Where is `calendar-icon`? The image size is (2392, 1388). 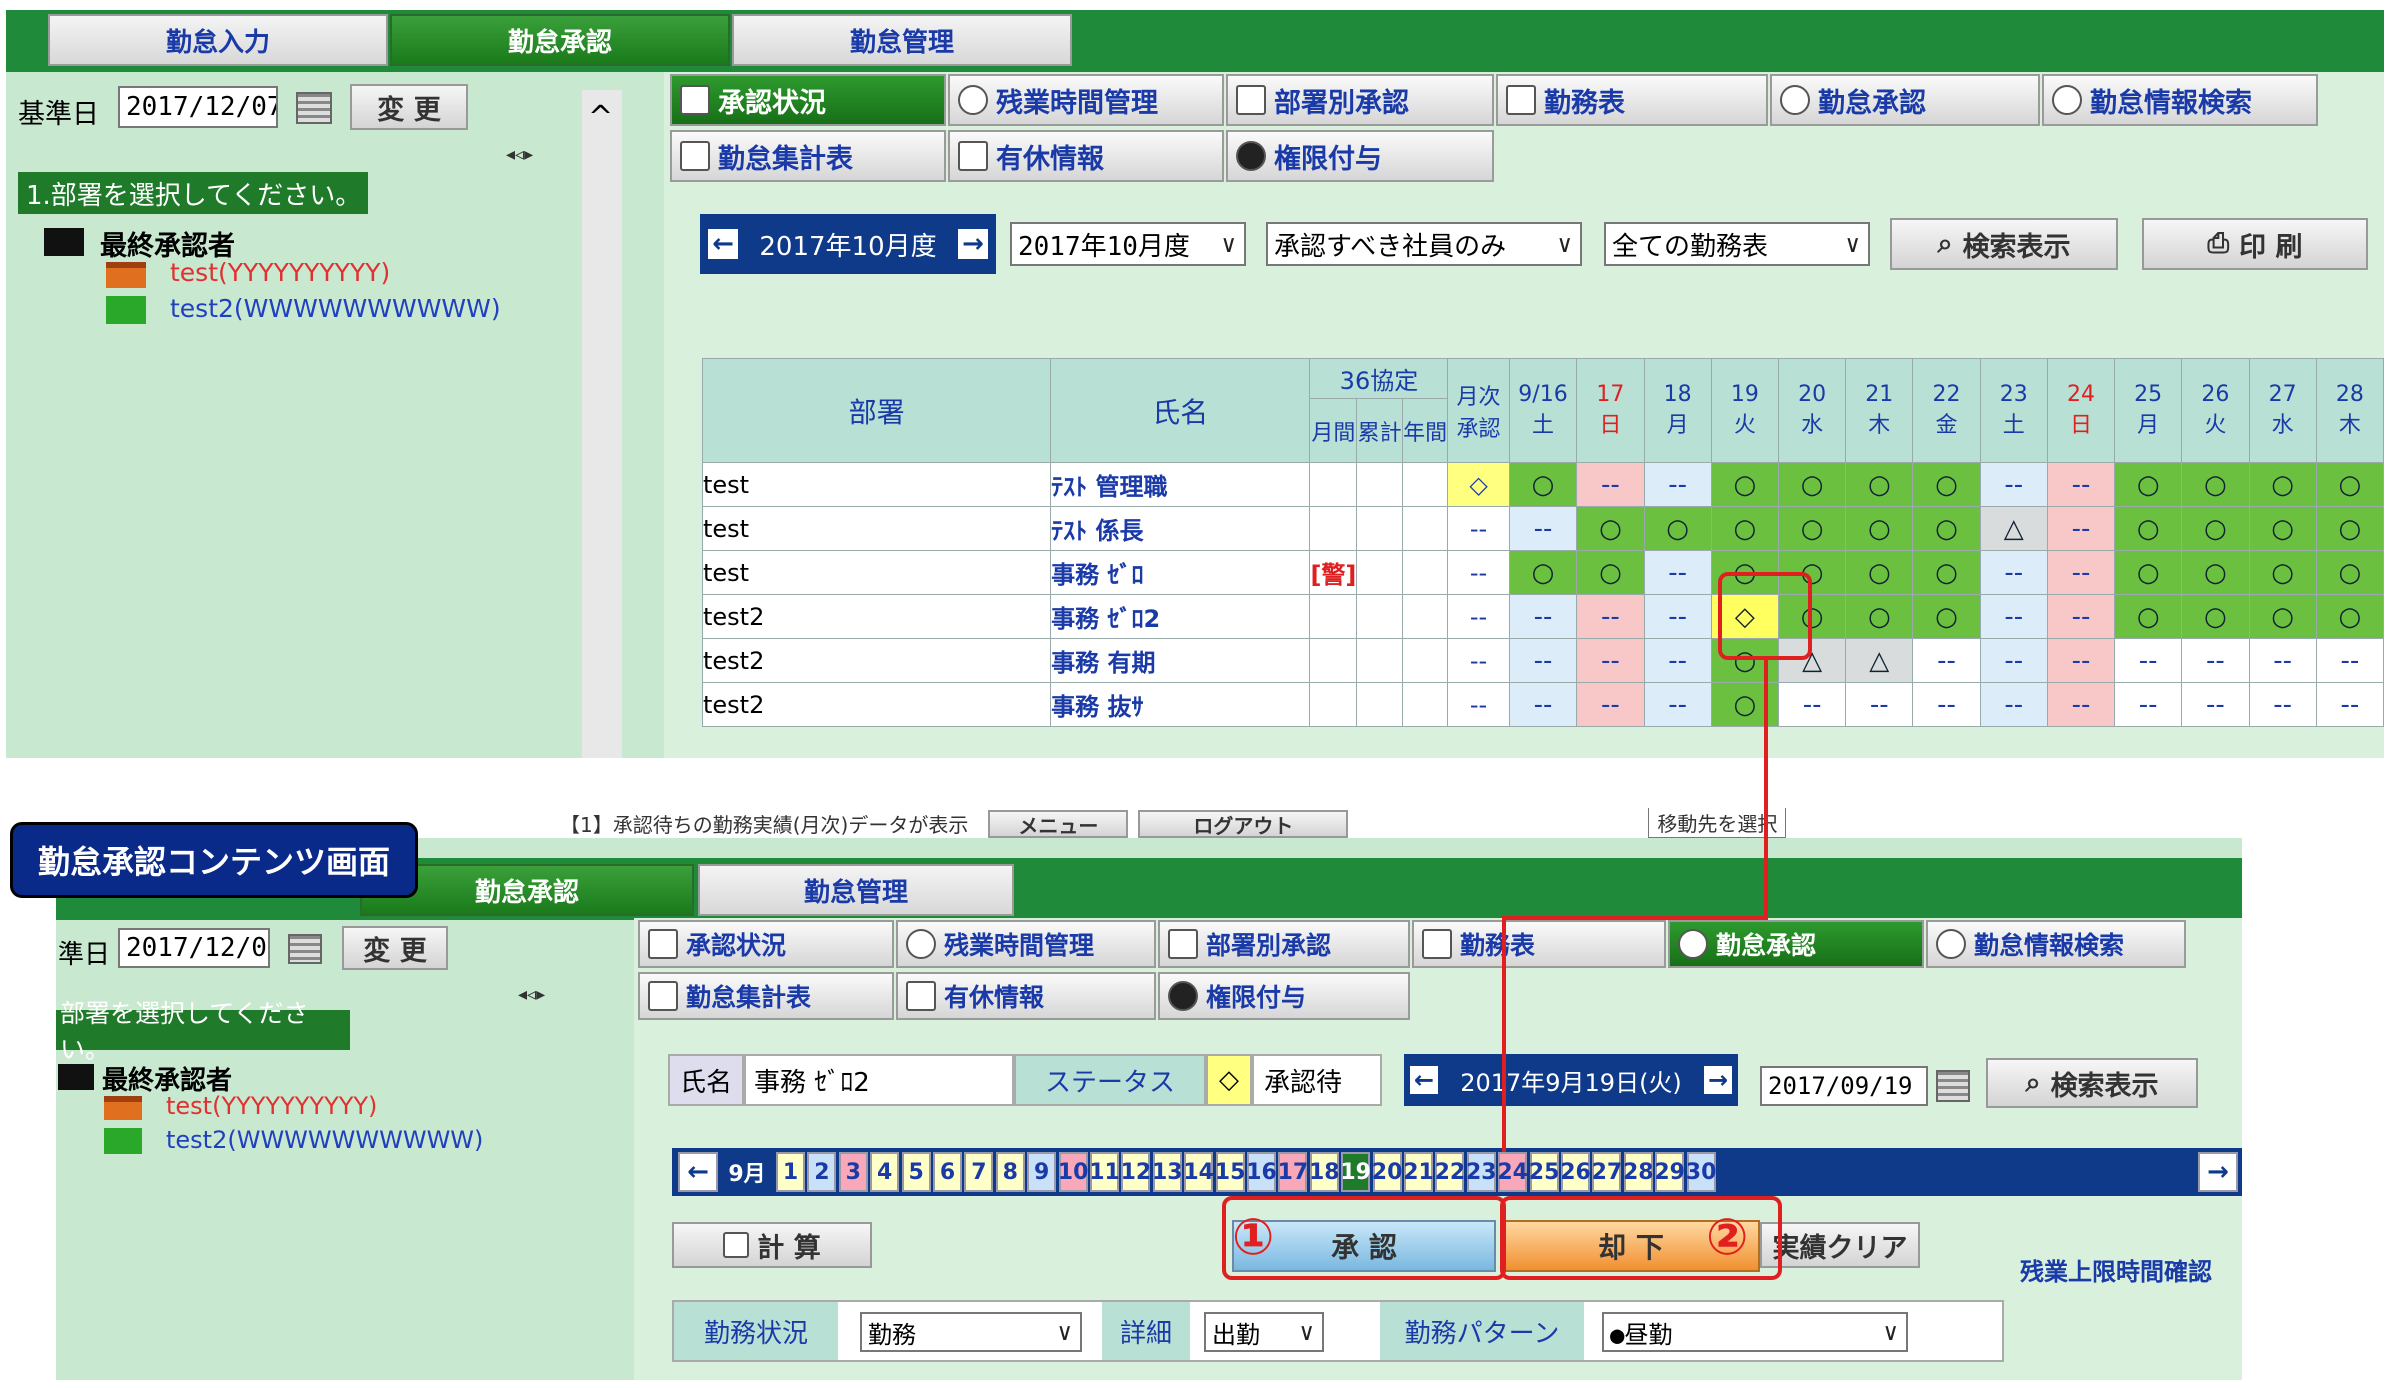 calendar-icon is located at coordinates (314, 108).